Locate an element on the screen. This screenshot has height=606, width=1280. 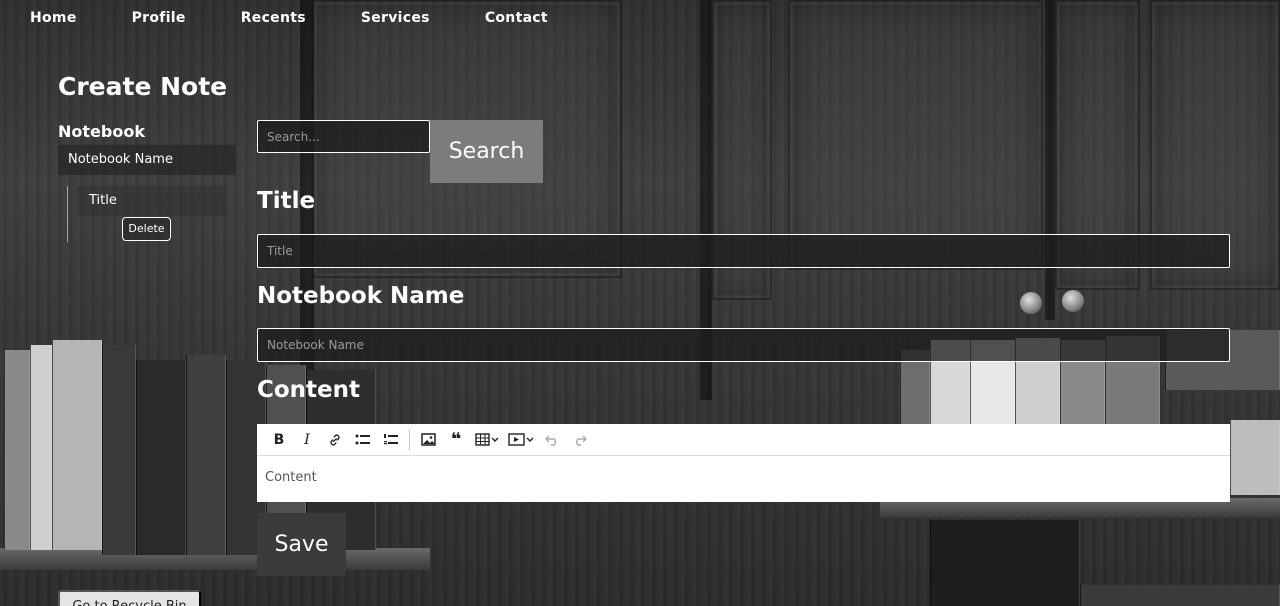
italic-icon: I is located at coordinates (307, 440).